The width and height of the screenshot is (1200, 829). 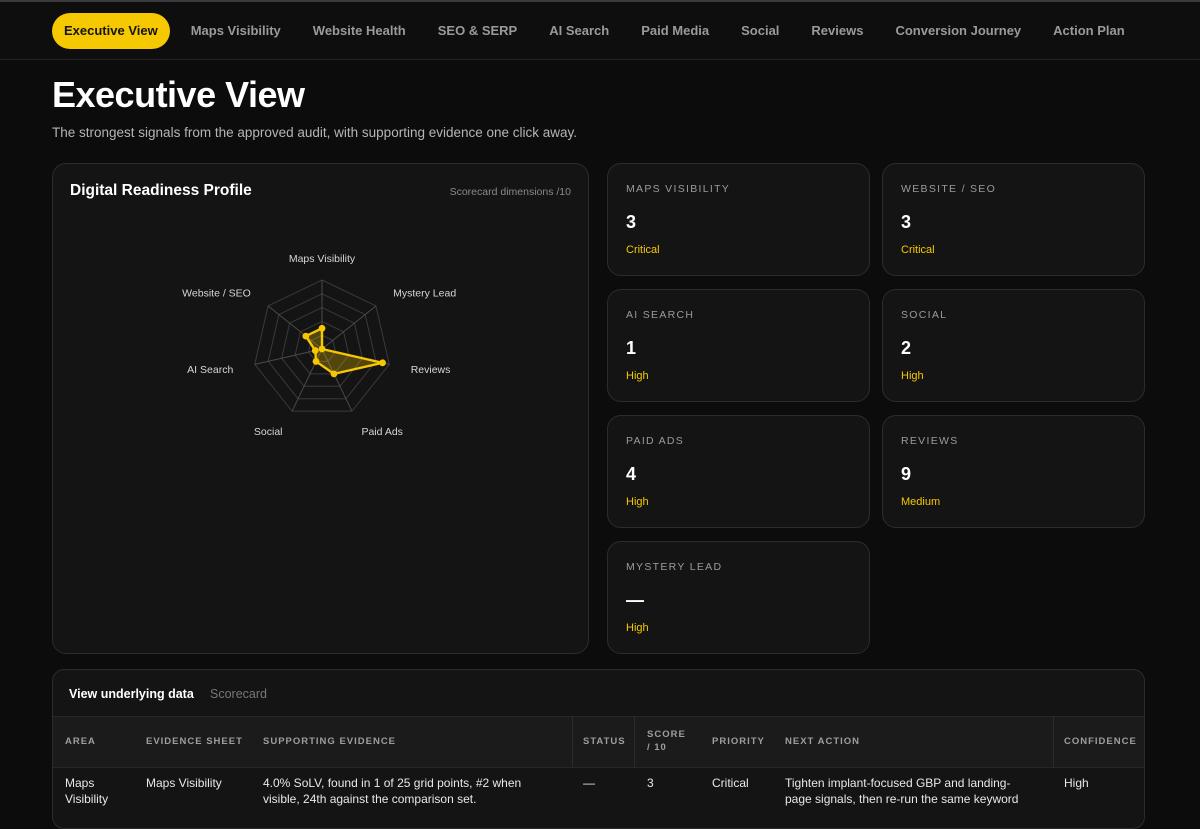 What do you see at coordinates (906, 474) in the screenshot?
I see `metric-value: 9` at bounding box center [906, 474].